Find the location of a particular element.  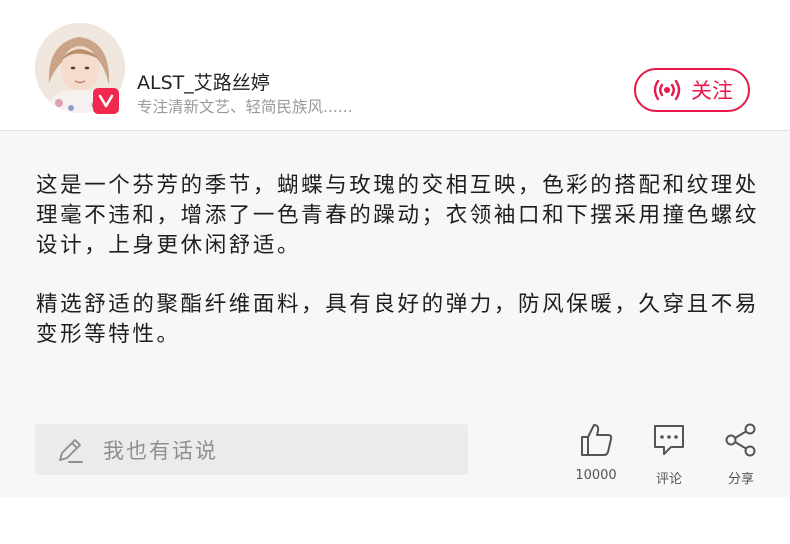

share-icon is located at coordinates (741, 442).